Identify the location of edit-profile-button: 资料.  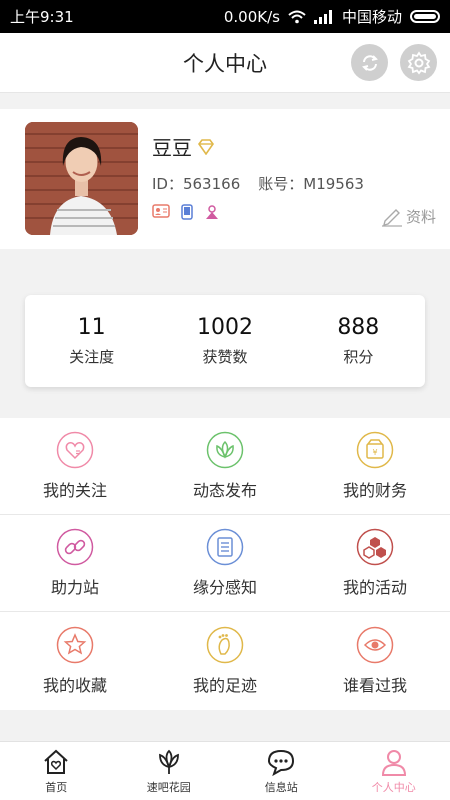
(408, 216).